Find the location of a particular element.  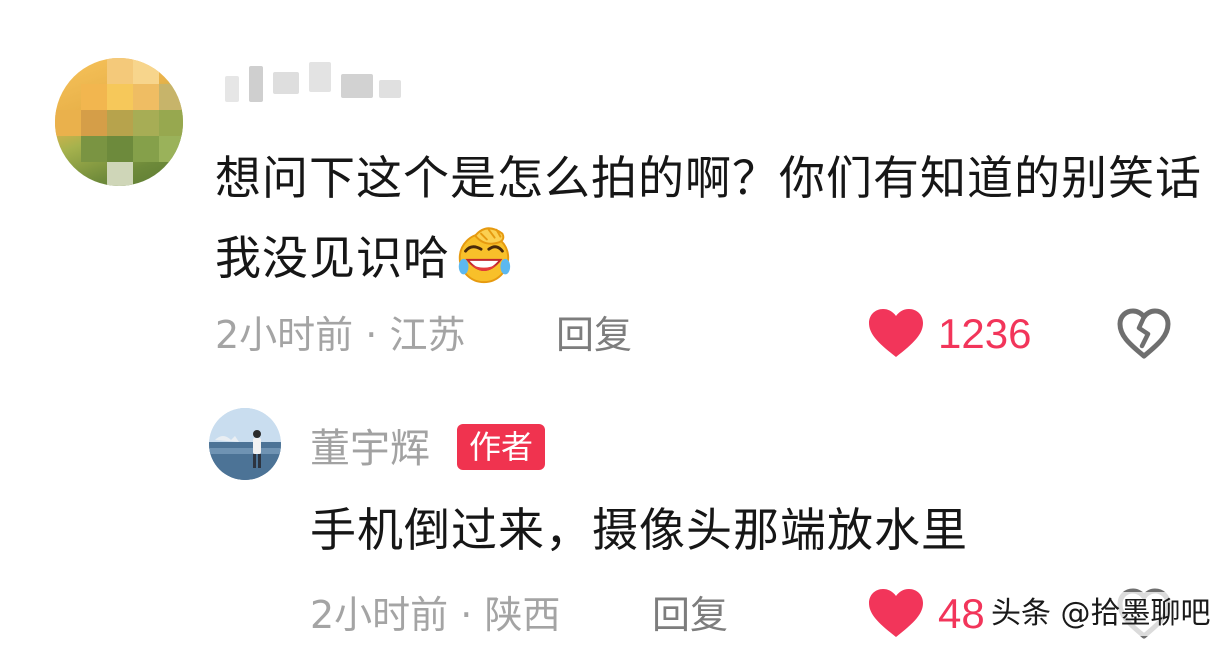

commenter-username-blurred is located at coordinates (315, 83).